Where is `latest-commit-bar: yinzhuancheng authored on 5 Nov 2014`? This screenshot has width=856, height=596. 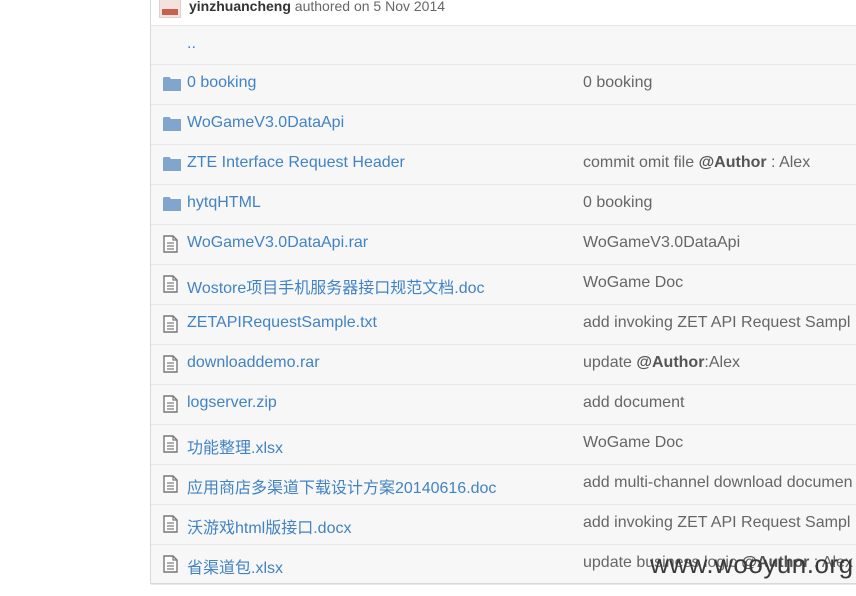 latest-commit-bar: yinzhuancheng authored on 5 Nov 2014 is located at coordinates (503, 13).